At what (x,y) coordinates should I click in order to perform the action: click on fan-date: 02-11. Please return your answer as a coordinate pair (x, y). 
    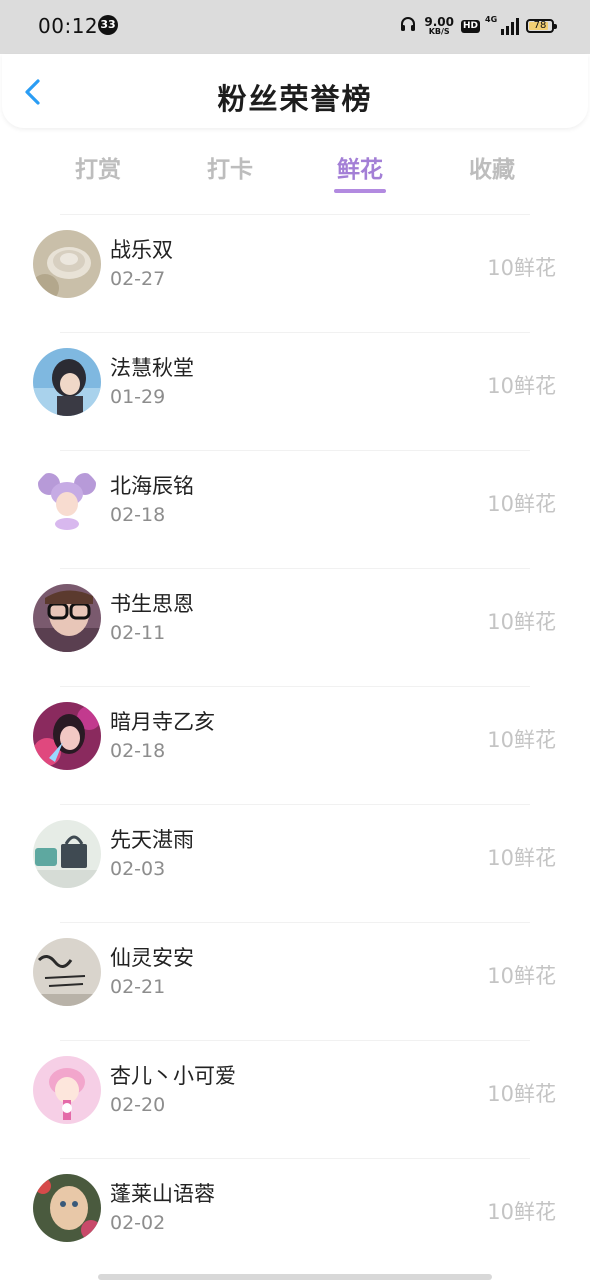
    Looking at the image, I should click on (138, 633).